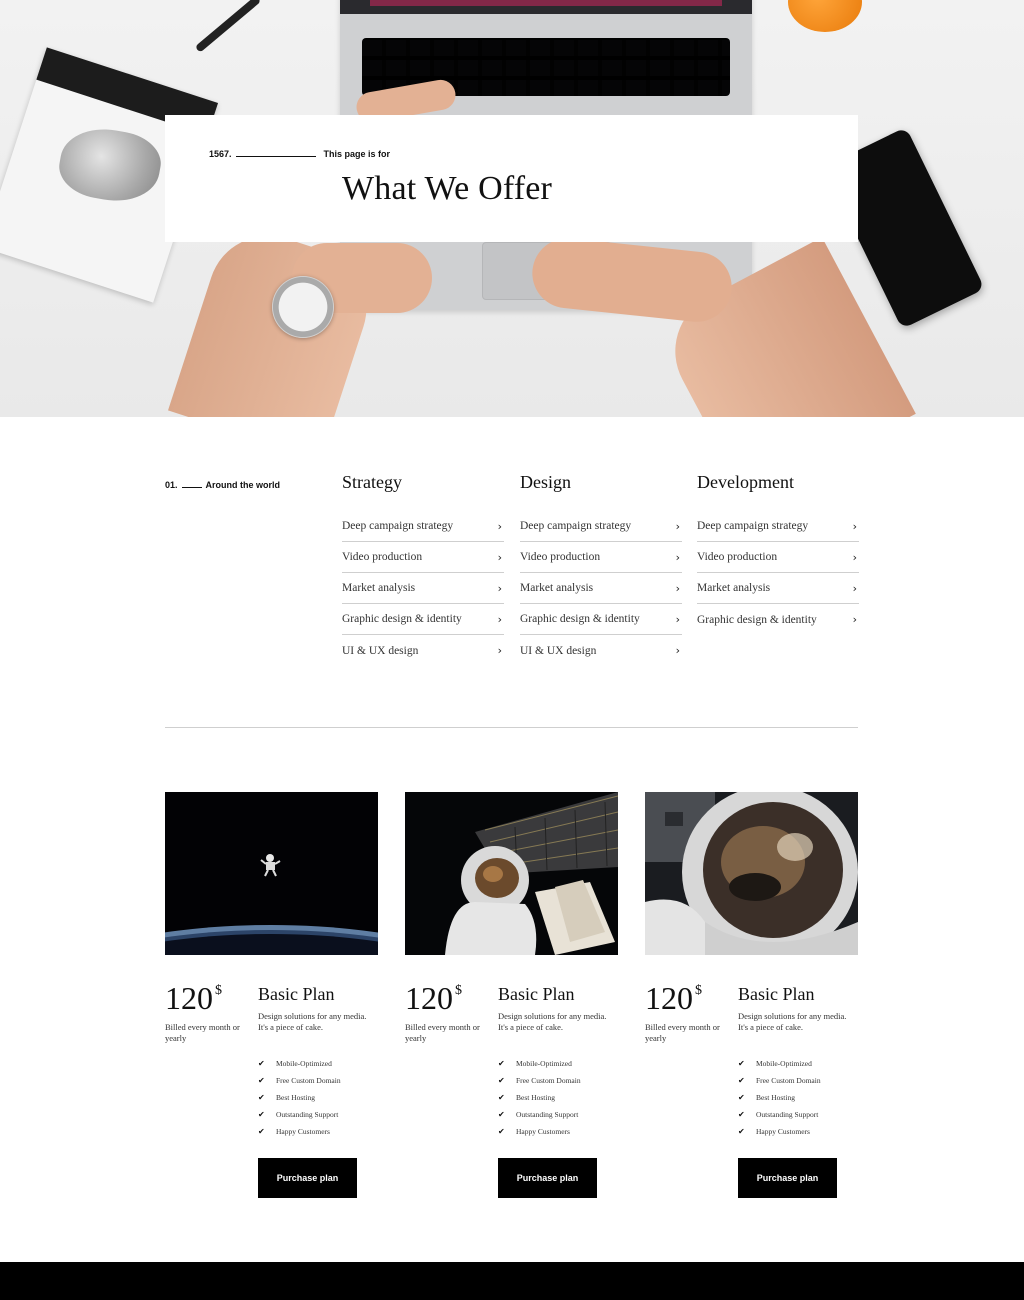 The image size is (1024, 1300). Describe the element at coordinates (299, 154) in the screenshot. I see `hero-meta: 1567. This page is for` at that location.